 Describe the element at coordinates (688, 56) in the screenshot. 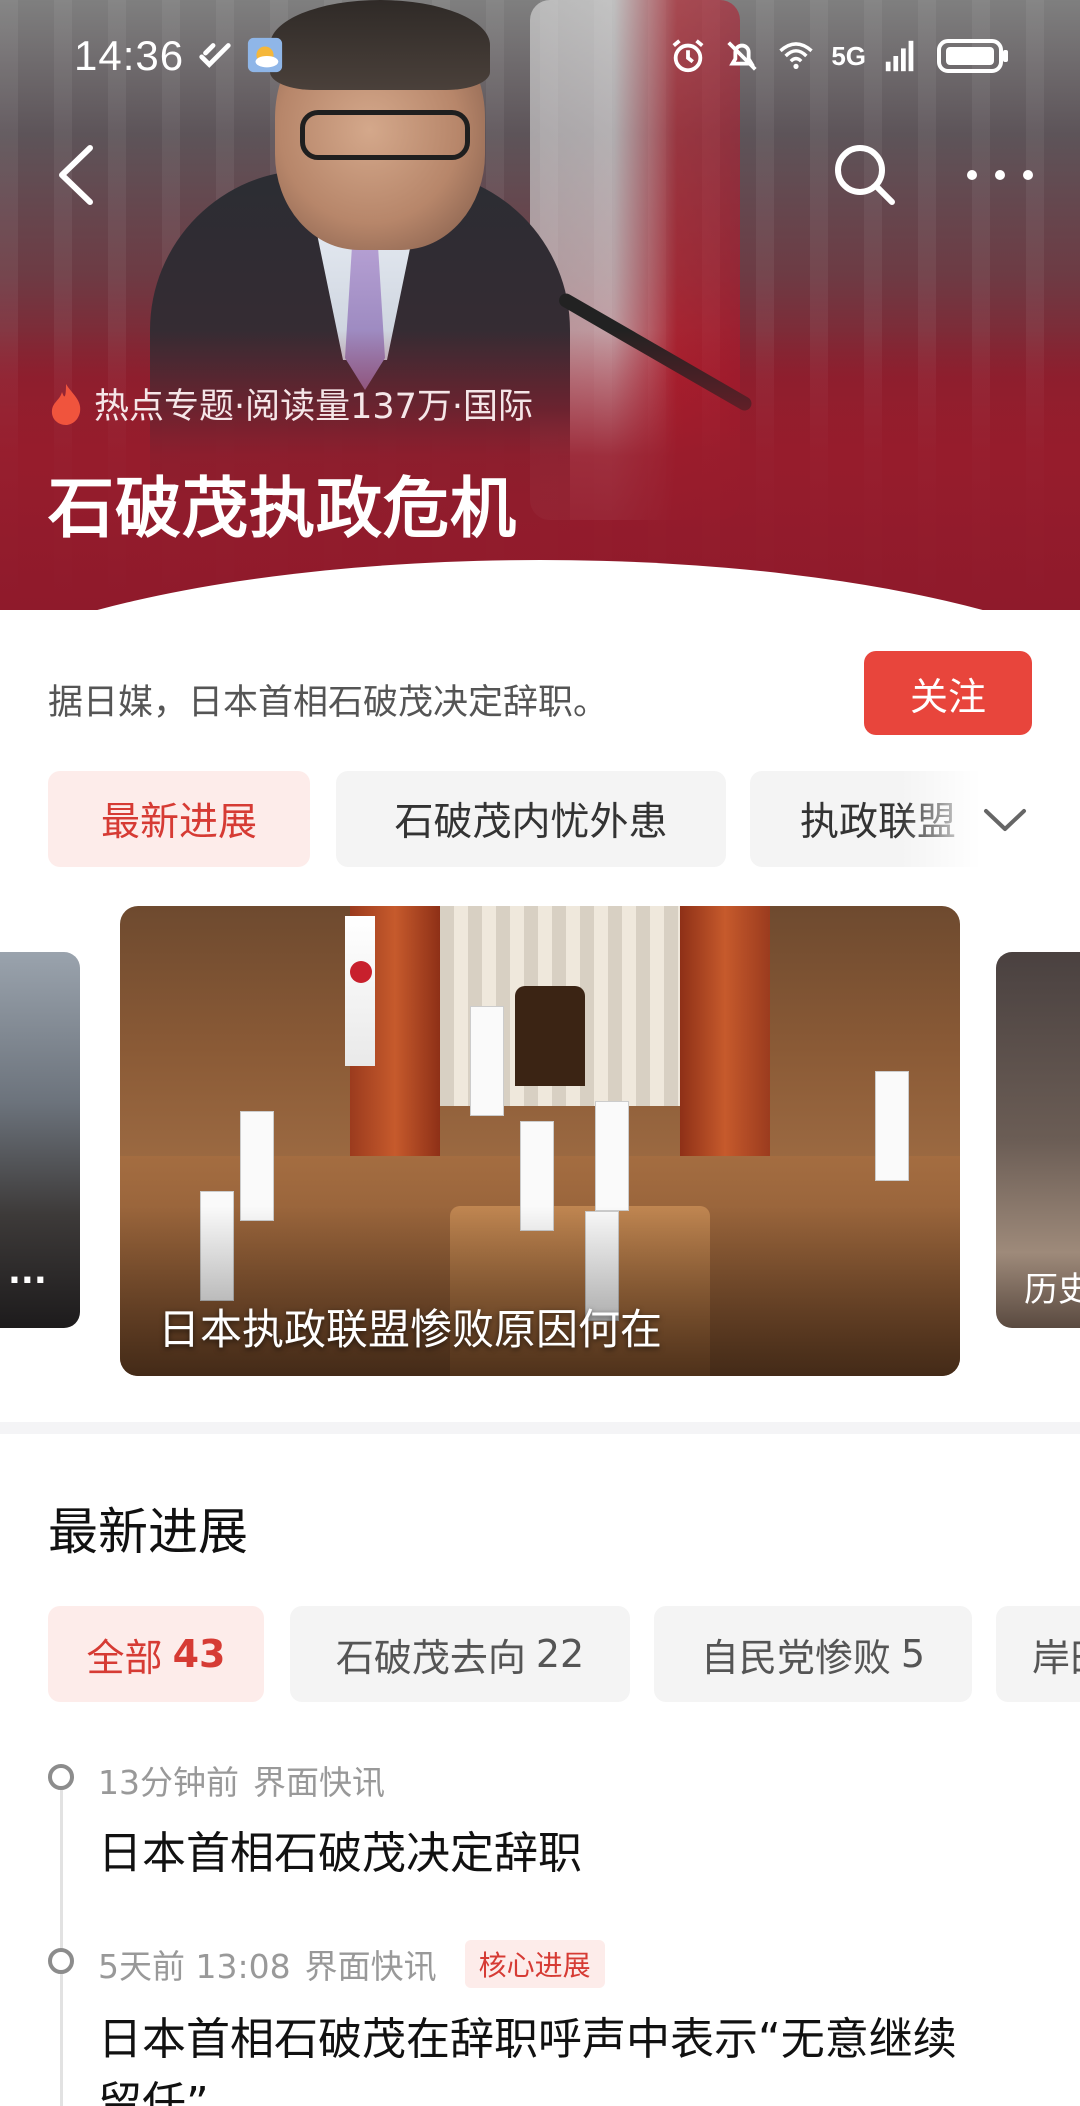

I see `alarm-icon` at that location.